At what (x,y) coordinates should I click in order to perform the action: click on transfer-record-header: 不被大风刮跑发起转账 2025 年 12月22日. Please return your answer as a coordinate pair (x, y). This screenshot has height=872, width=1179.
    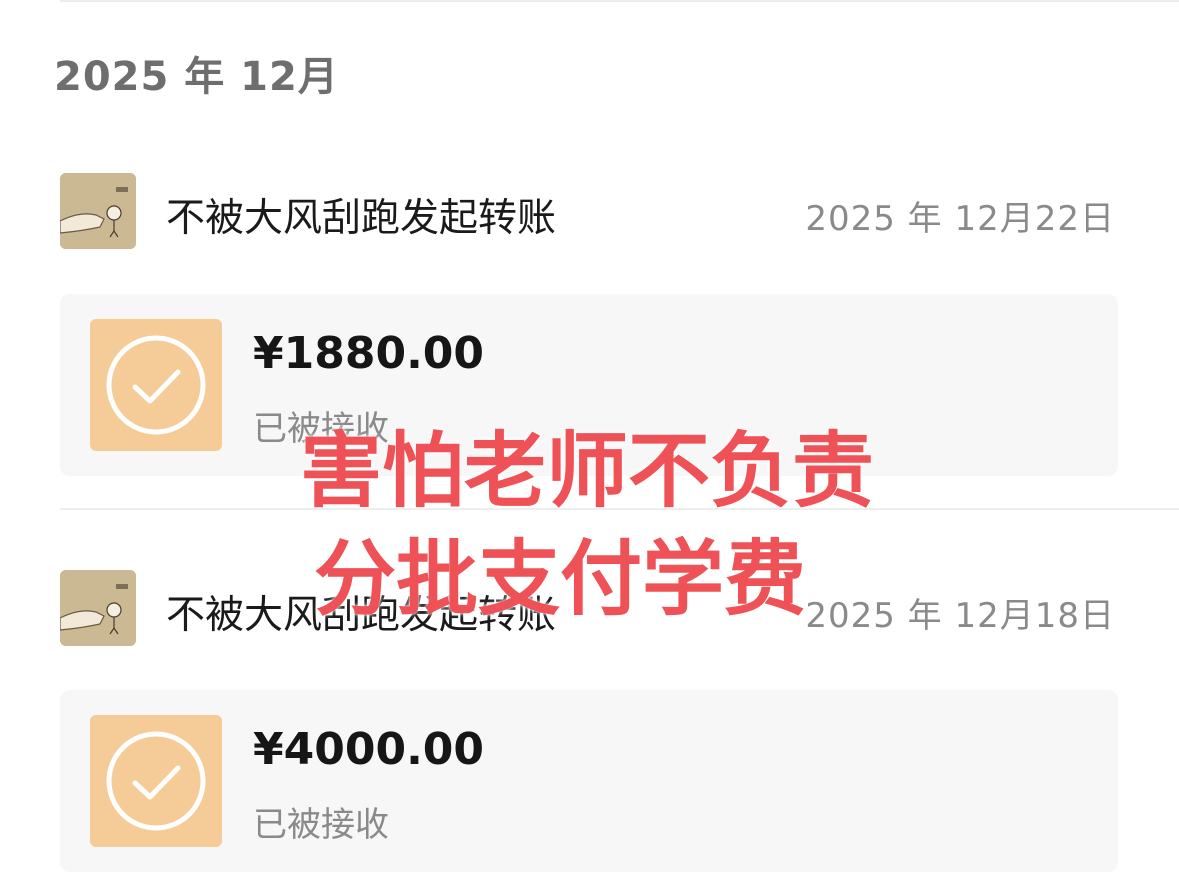
    Looking at the image, I should click on (589, 213).